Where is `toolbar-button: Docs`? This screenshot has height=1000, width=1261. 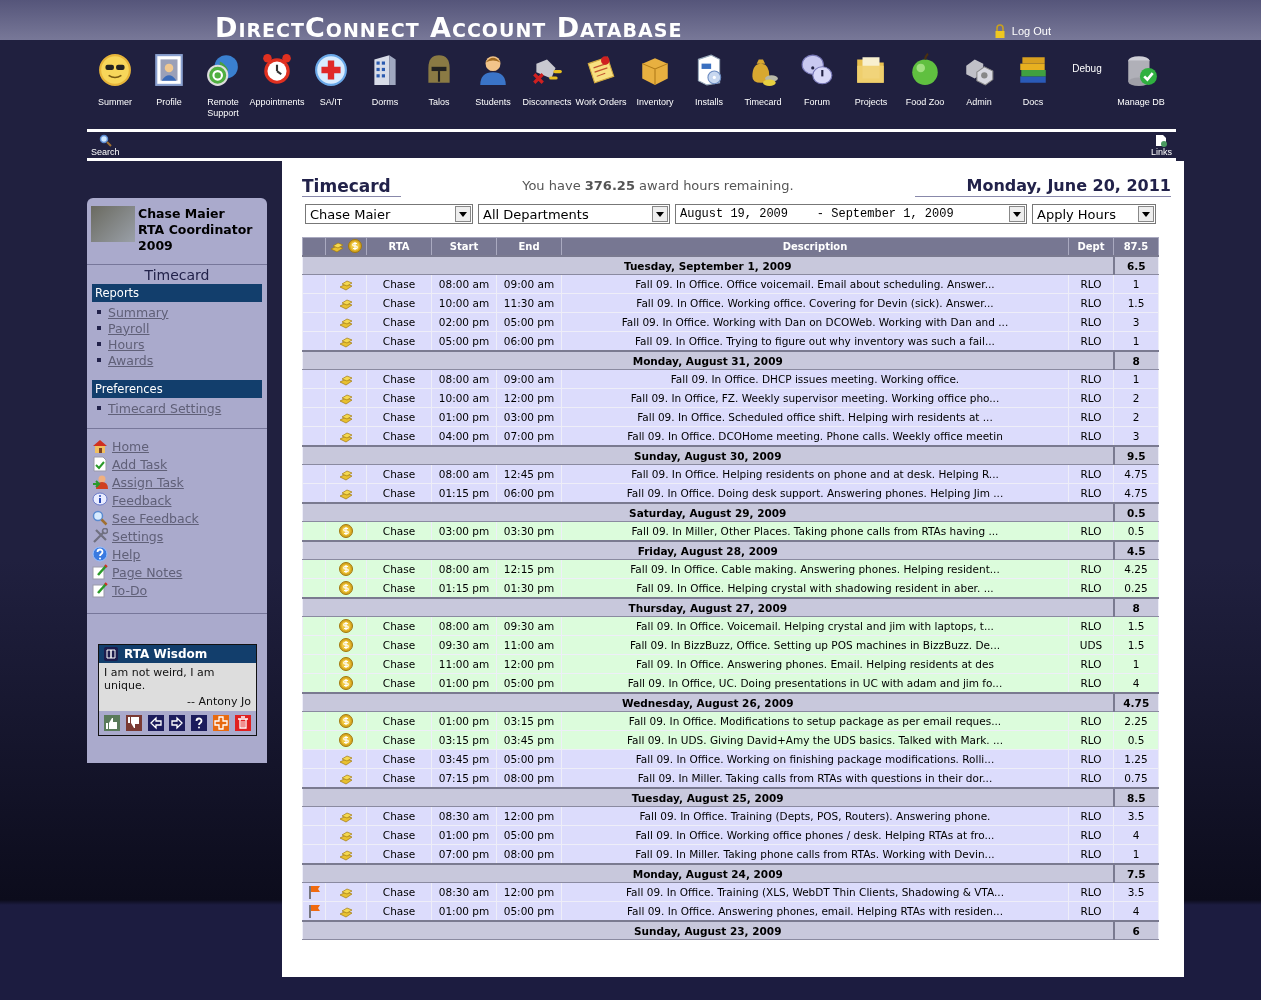 toolbar-button: Docs is located at coordinates (1033, 91).